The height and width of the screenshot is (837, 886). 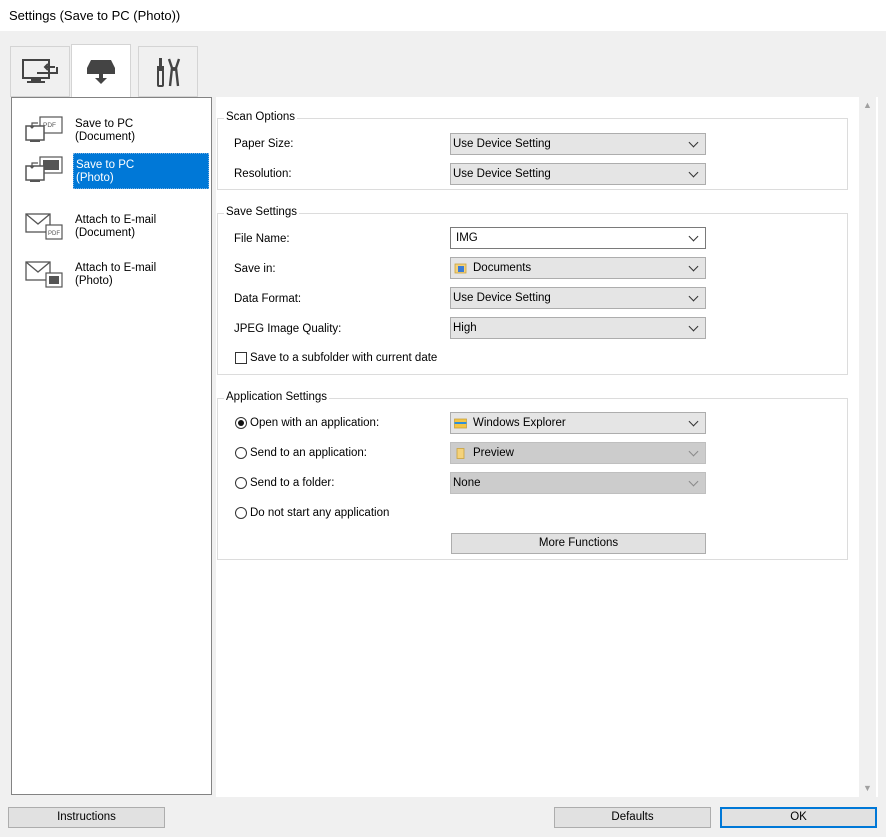 What do you see at coordinates (241, 483) in the screenshot?
I see `send-to-folder-radio` at bounding box center [241, 483].